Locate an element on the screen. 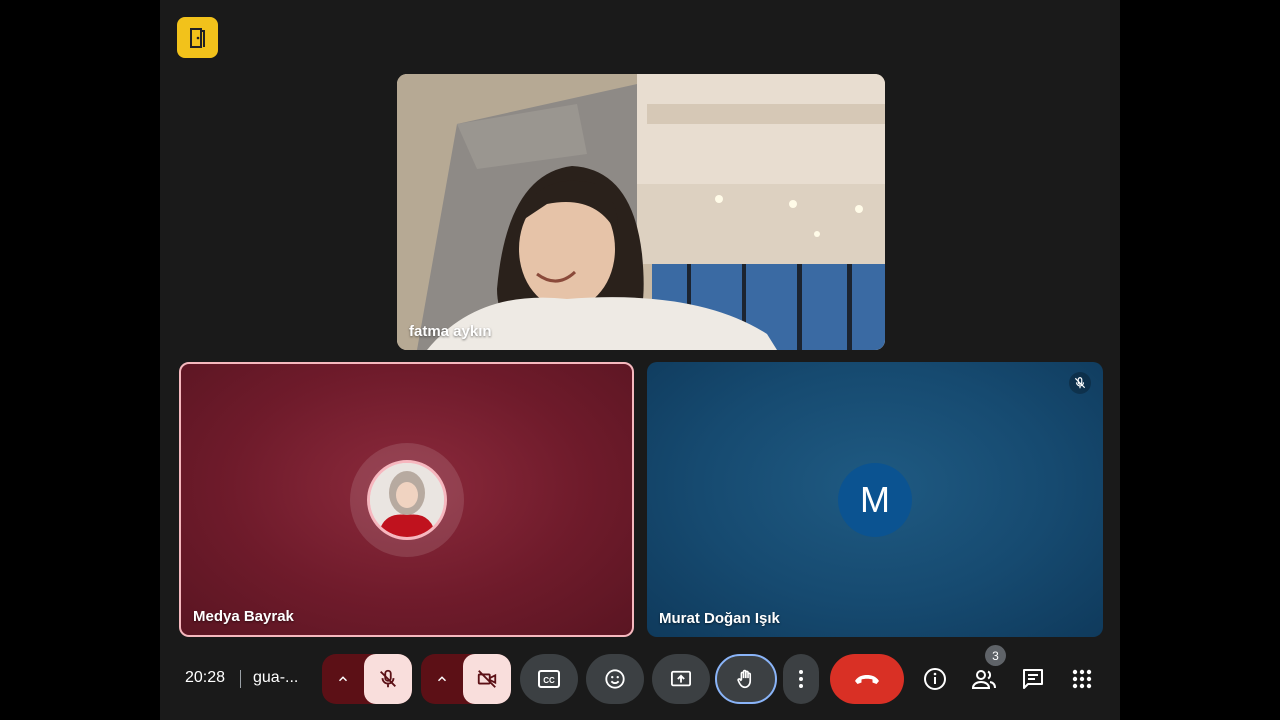  door-exit-icon is located at coordinates (197, 37).